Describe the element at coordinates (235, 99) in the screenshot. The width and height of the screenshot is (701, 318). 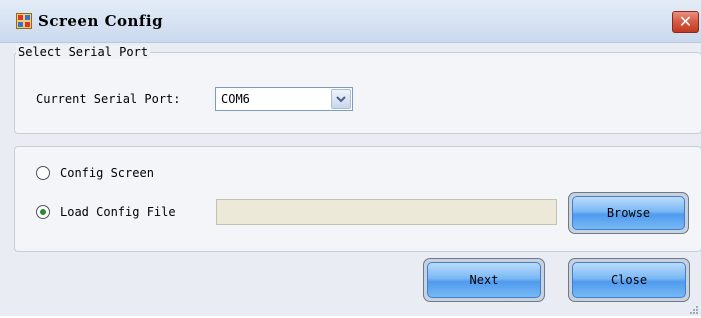
I see `serial-port-value: COM6` at that location.